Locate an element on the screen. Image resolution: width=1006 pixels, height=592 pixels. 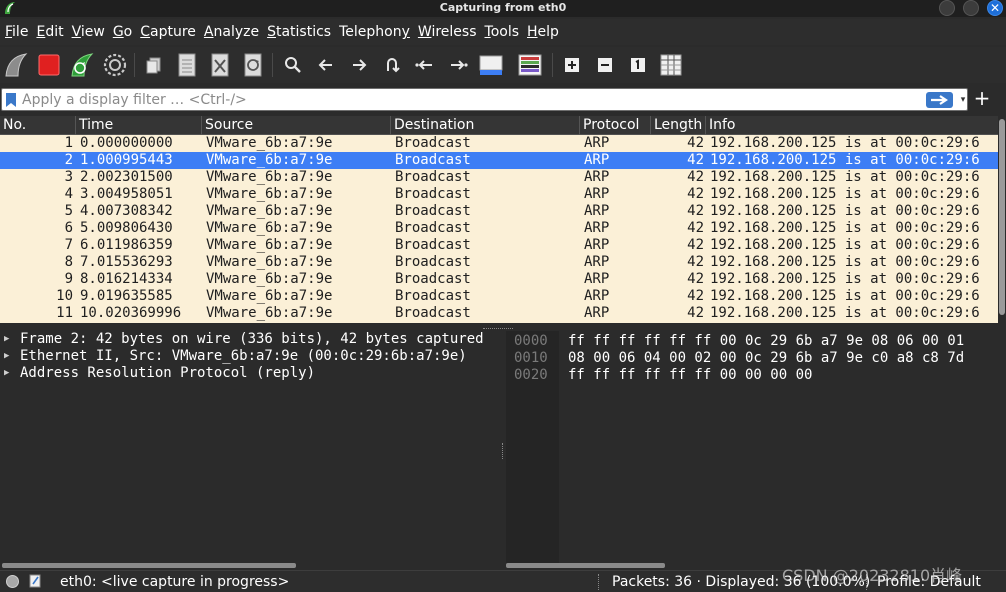
save-file-icon is located at coordinates (187, 65).